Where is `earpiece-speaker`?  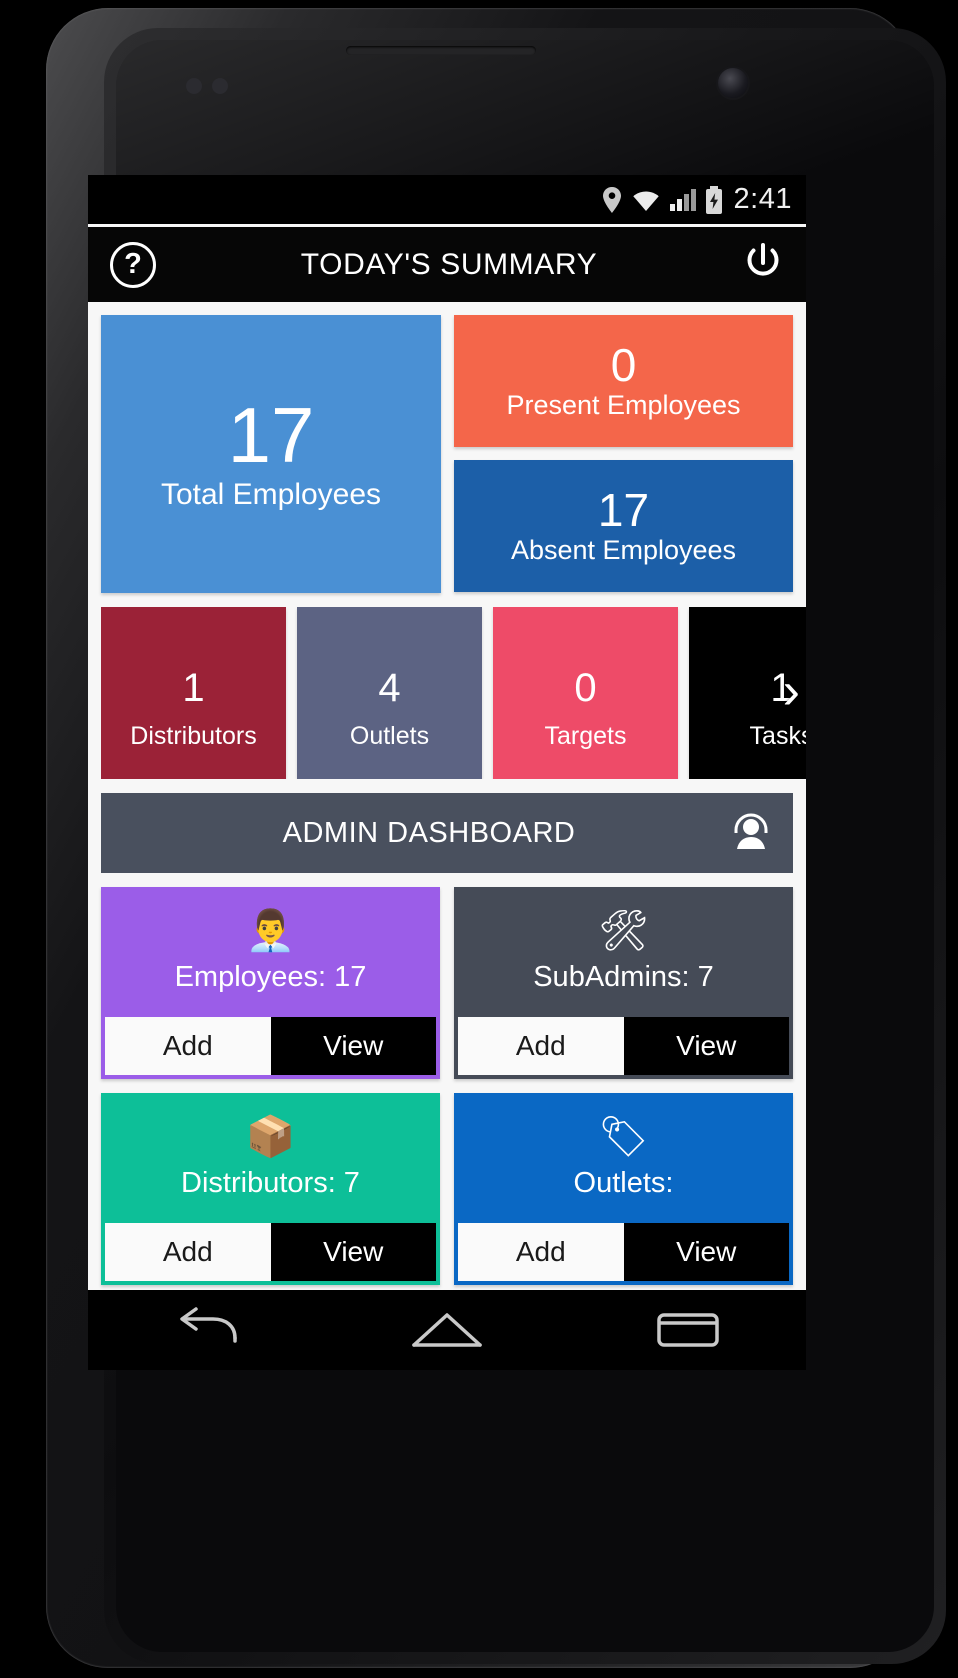 earpiece-speaker is located at coordinates (441, 50).